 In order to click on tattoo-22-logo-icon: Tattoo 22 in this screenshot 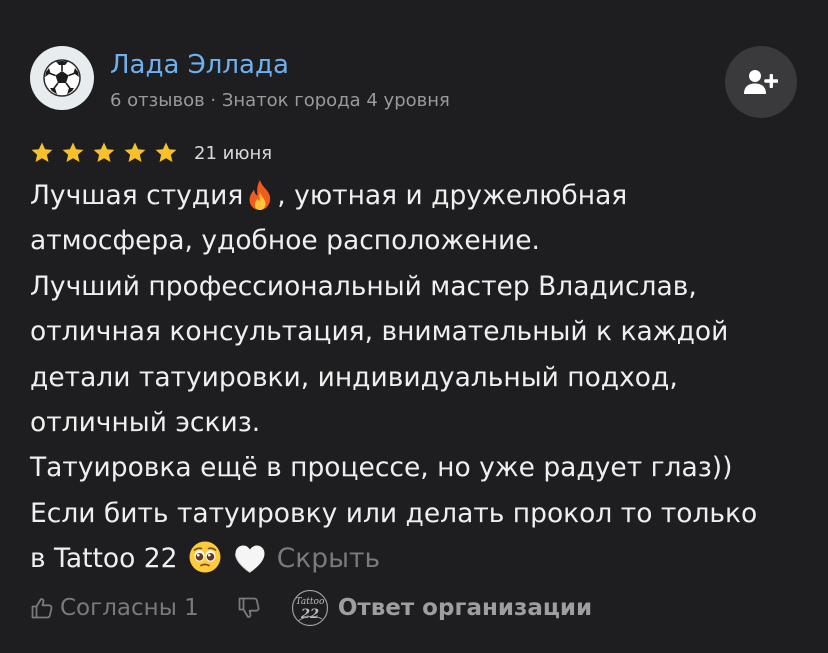, I will do `click(309, 608)`.